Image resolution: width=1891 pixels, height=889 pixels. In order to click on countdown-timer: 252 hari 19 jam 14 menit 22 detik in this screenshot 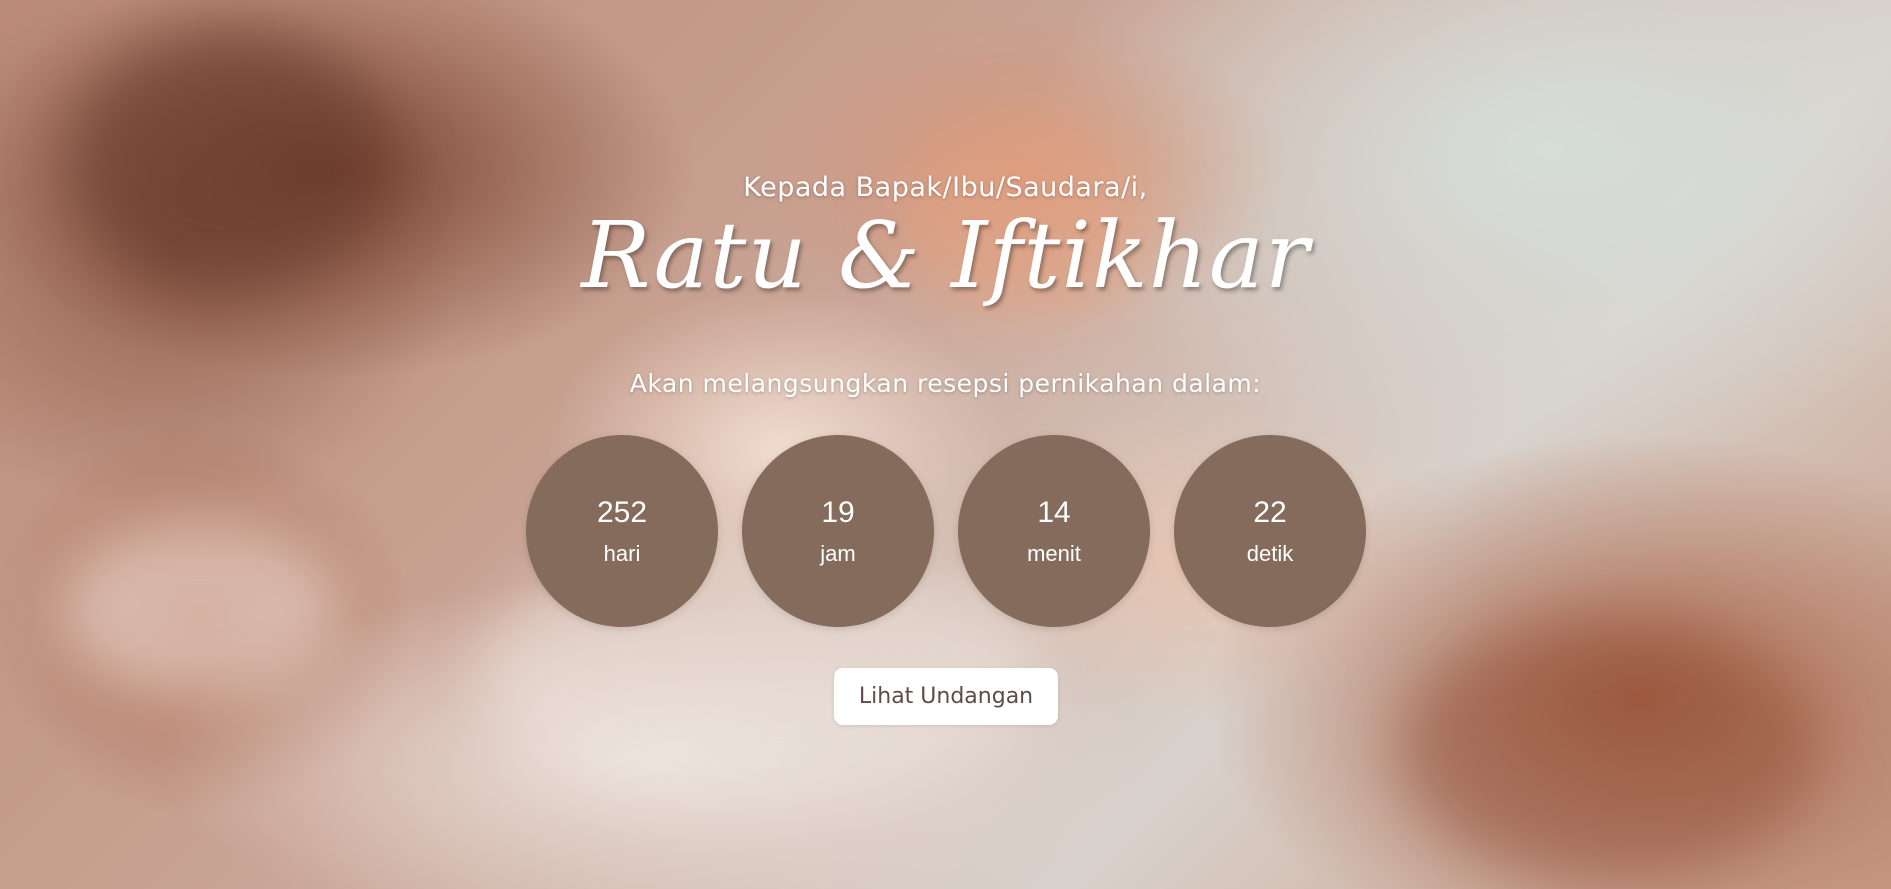, I will do `click(946, 531)`.